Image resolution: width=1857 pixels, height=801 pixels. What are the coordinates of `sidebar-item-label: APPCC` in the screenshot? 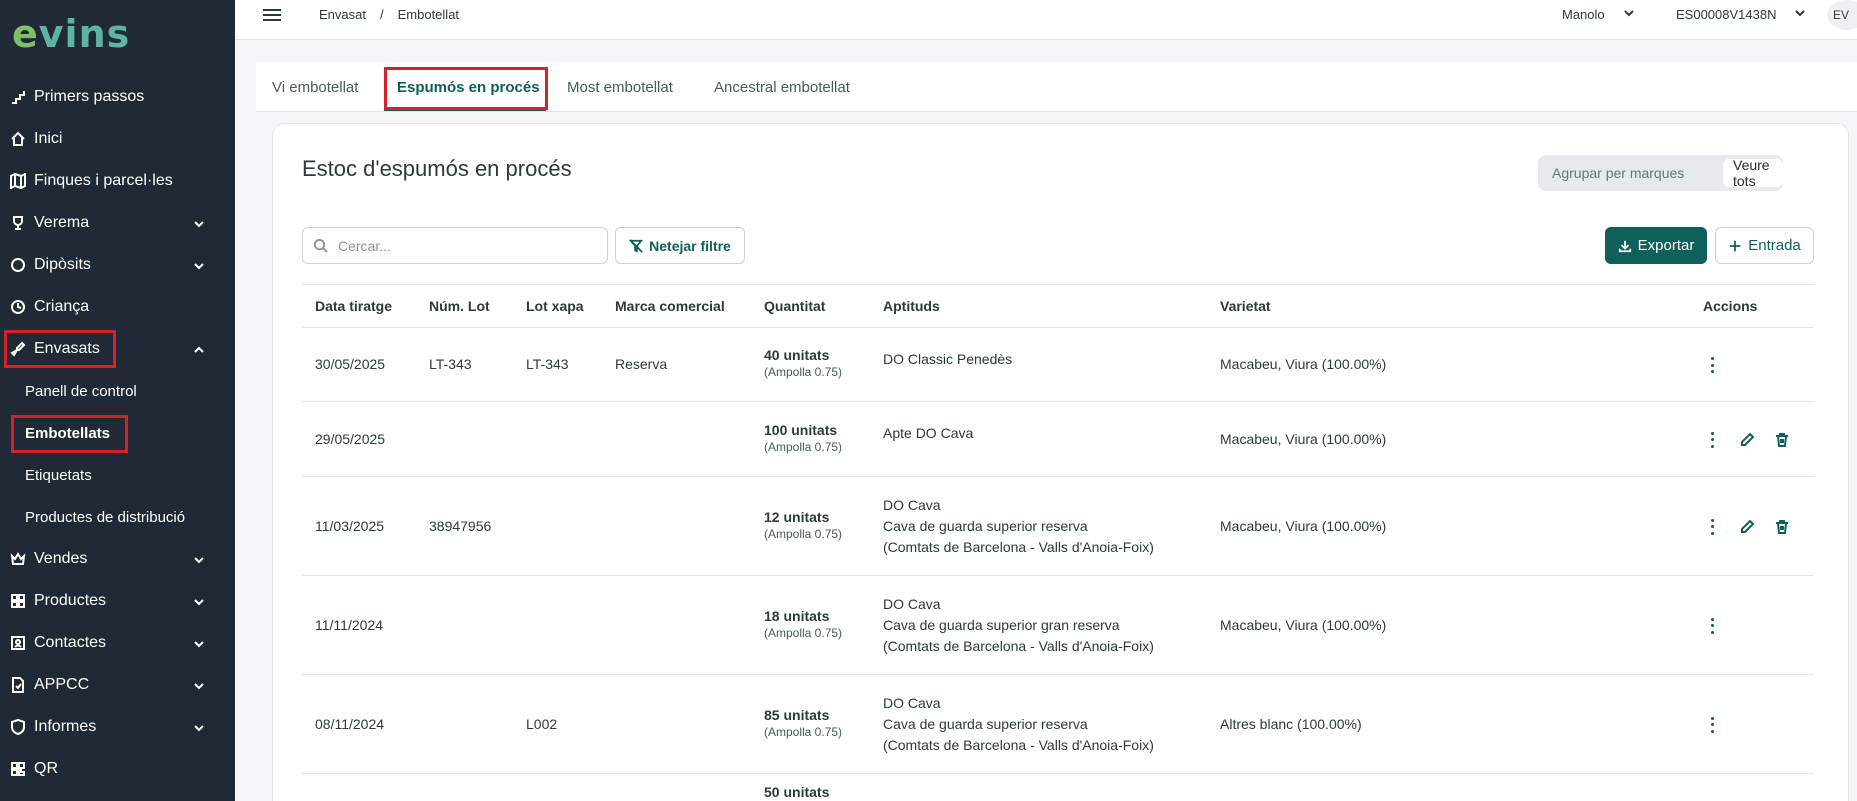 It's located at (62, 684).